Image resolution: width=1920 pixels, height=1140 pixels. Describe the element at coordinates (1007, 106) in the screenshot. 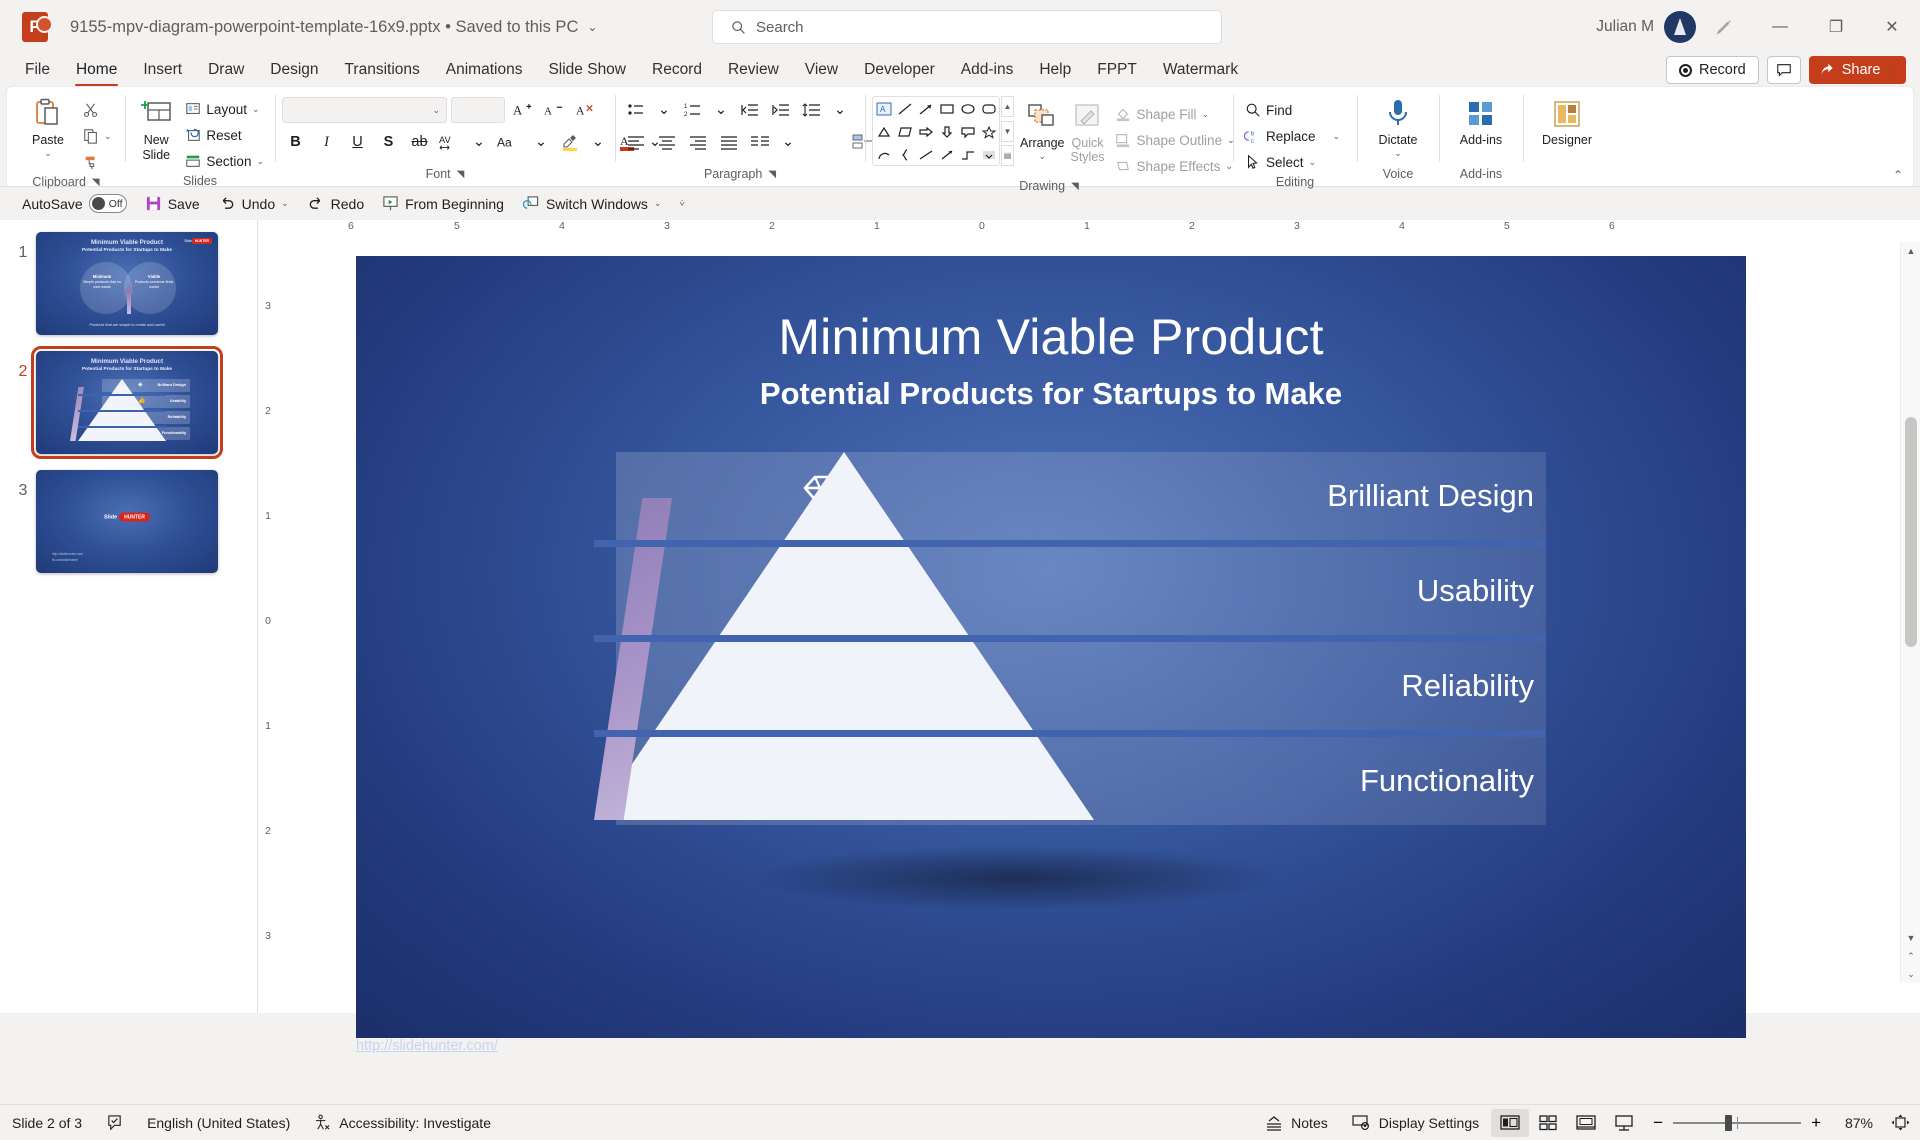

I see `gallery-scroll-up-icon: ▲` at that location.